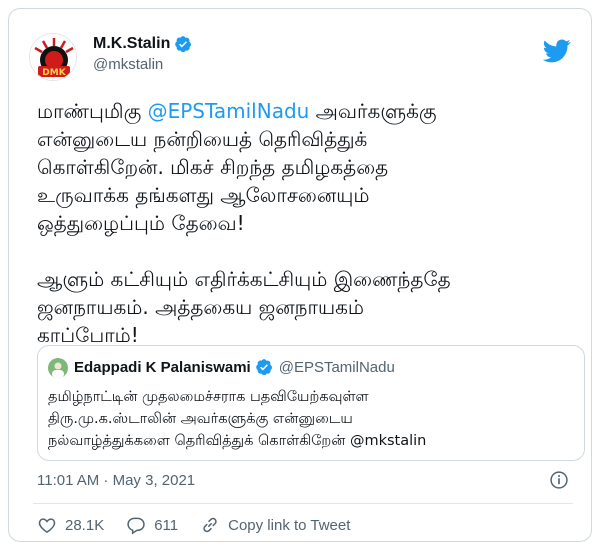 The height and width of the screenshot is (550, 600). Describe the element at coordinates (142, 54) in the screenshot. I see `author-names: M.K.Stalin @mkstalin` at that location.